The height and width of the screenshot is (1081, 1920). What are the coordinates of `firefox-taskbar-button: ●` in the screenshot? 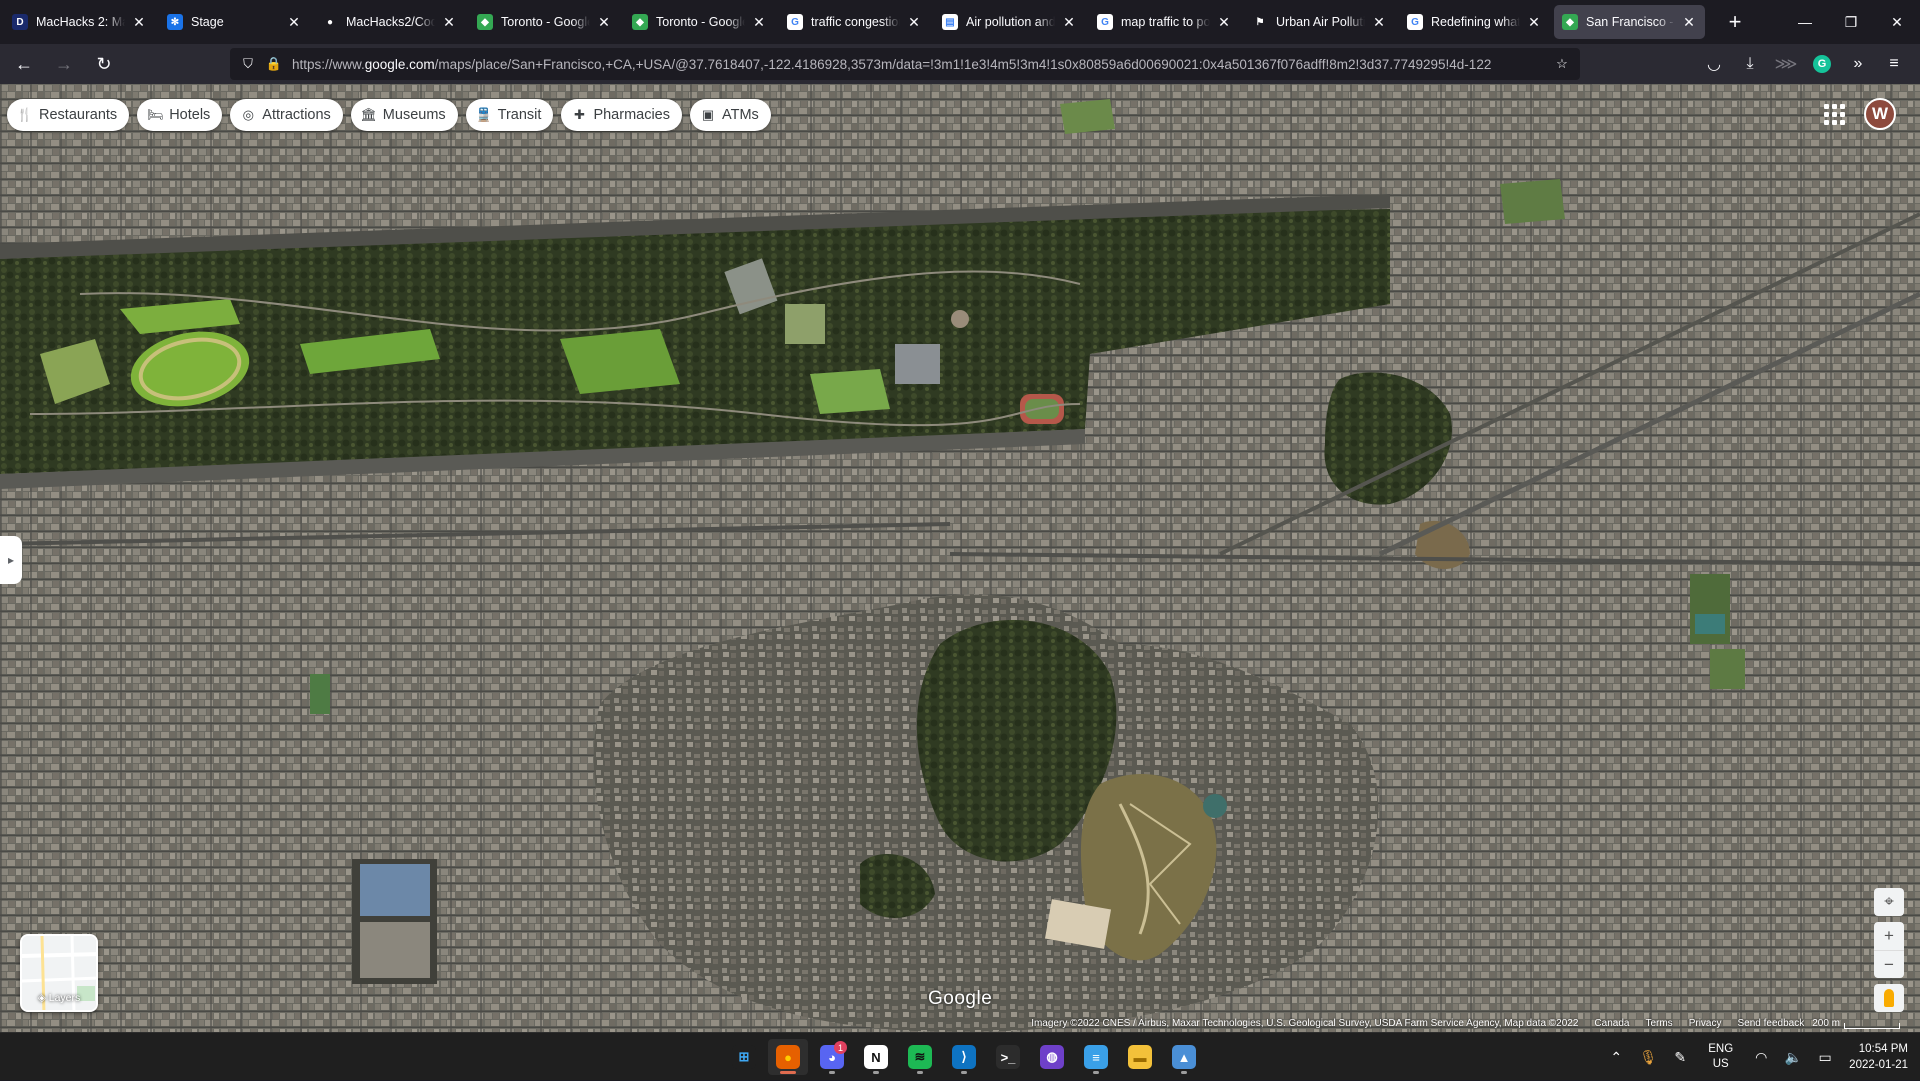 It's located at (788, 1057).